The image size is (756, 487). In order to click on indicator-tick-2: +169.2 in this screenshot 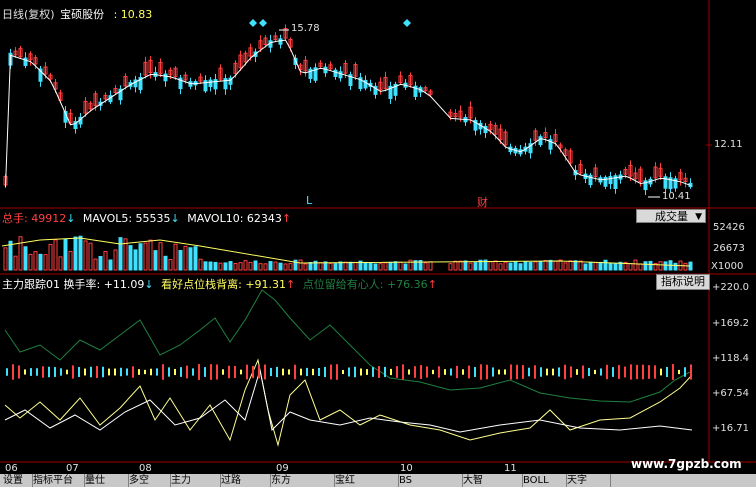, I will do `click(731, 323)`.